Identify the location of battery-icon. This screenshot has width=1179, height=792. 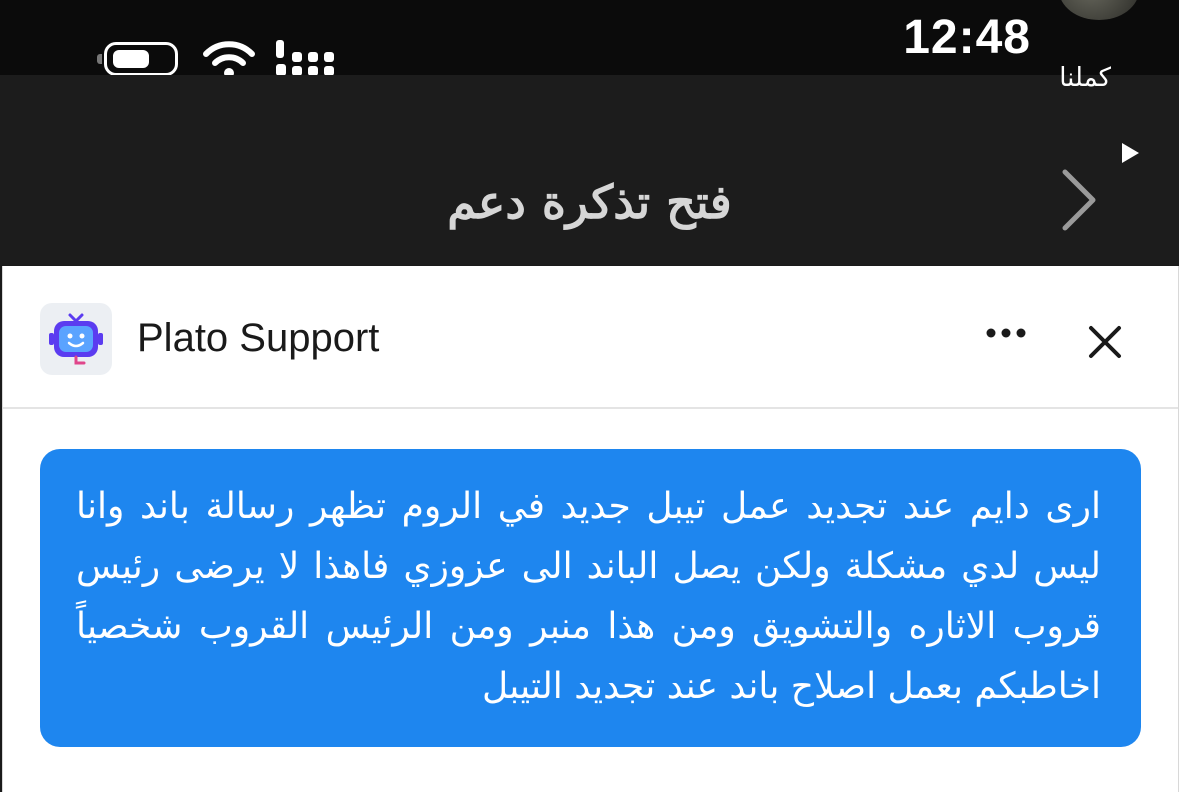
(137, 59).